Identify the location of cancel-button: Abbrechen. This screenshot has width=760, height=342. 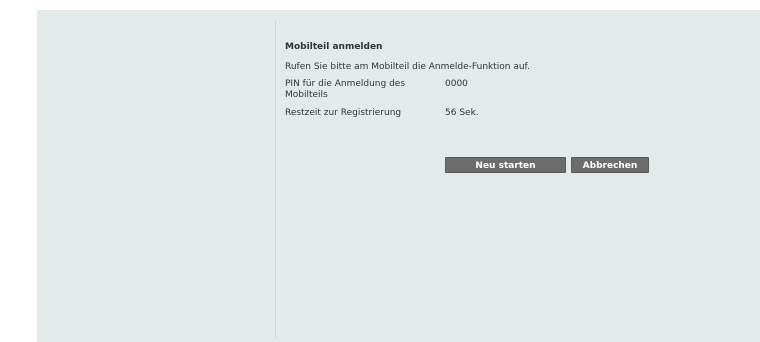
(610, 165).